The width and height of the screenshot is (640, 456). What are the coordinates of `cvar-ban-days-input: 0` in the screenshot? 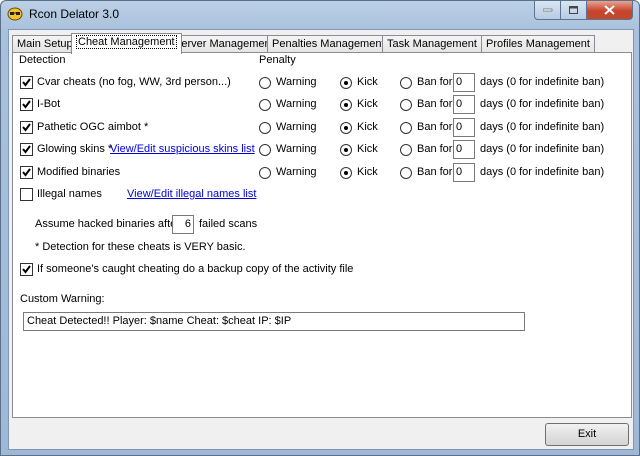 It's located at (464, 82).